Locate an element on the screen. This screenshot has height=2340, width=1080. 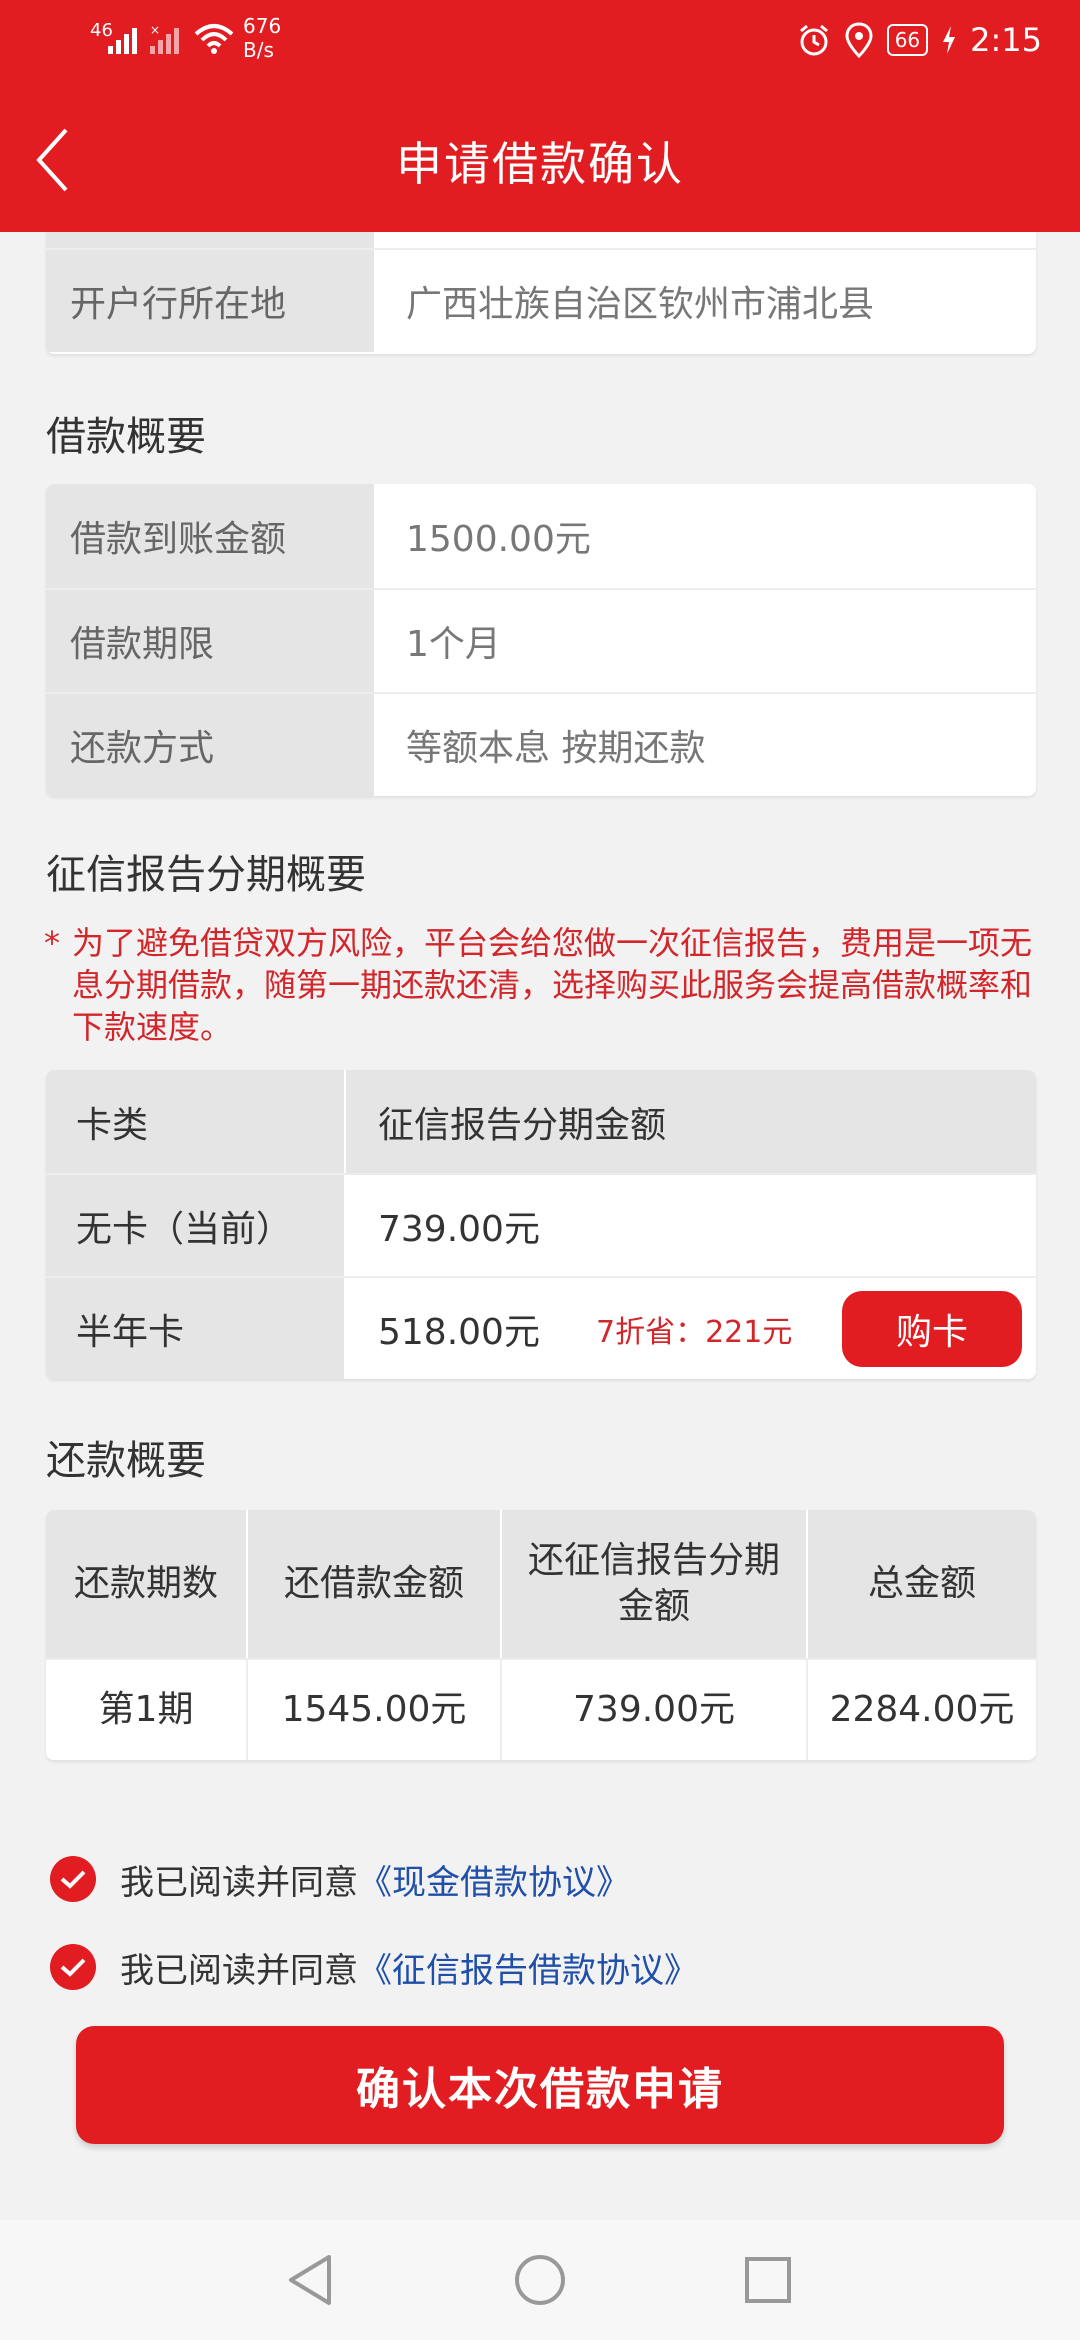
net-speed: 676 B/s is located at coordinates (262, 38).